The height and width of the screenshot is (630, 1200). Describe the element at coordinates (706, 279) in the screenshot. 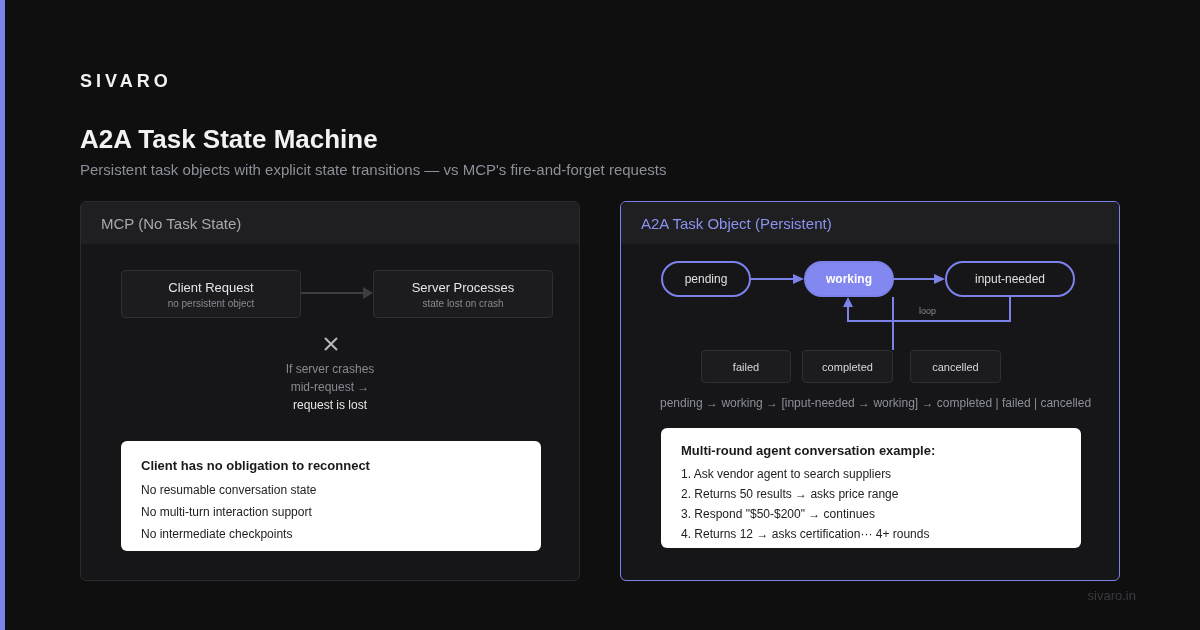

I see `state-node: pending` at that location.